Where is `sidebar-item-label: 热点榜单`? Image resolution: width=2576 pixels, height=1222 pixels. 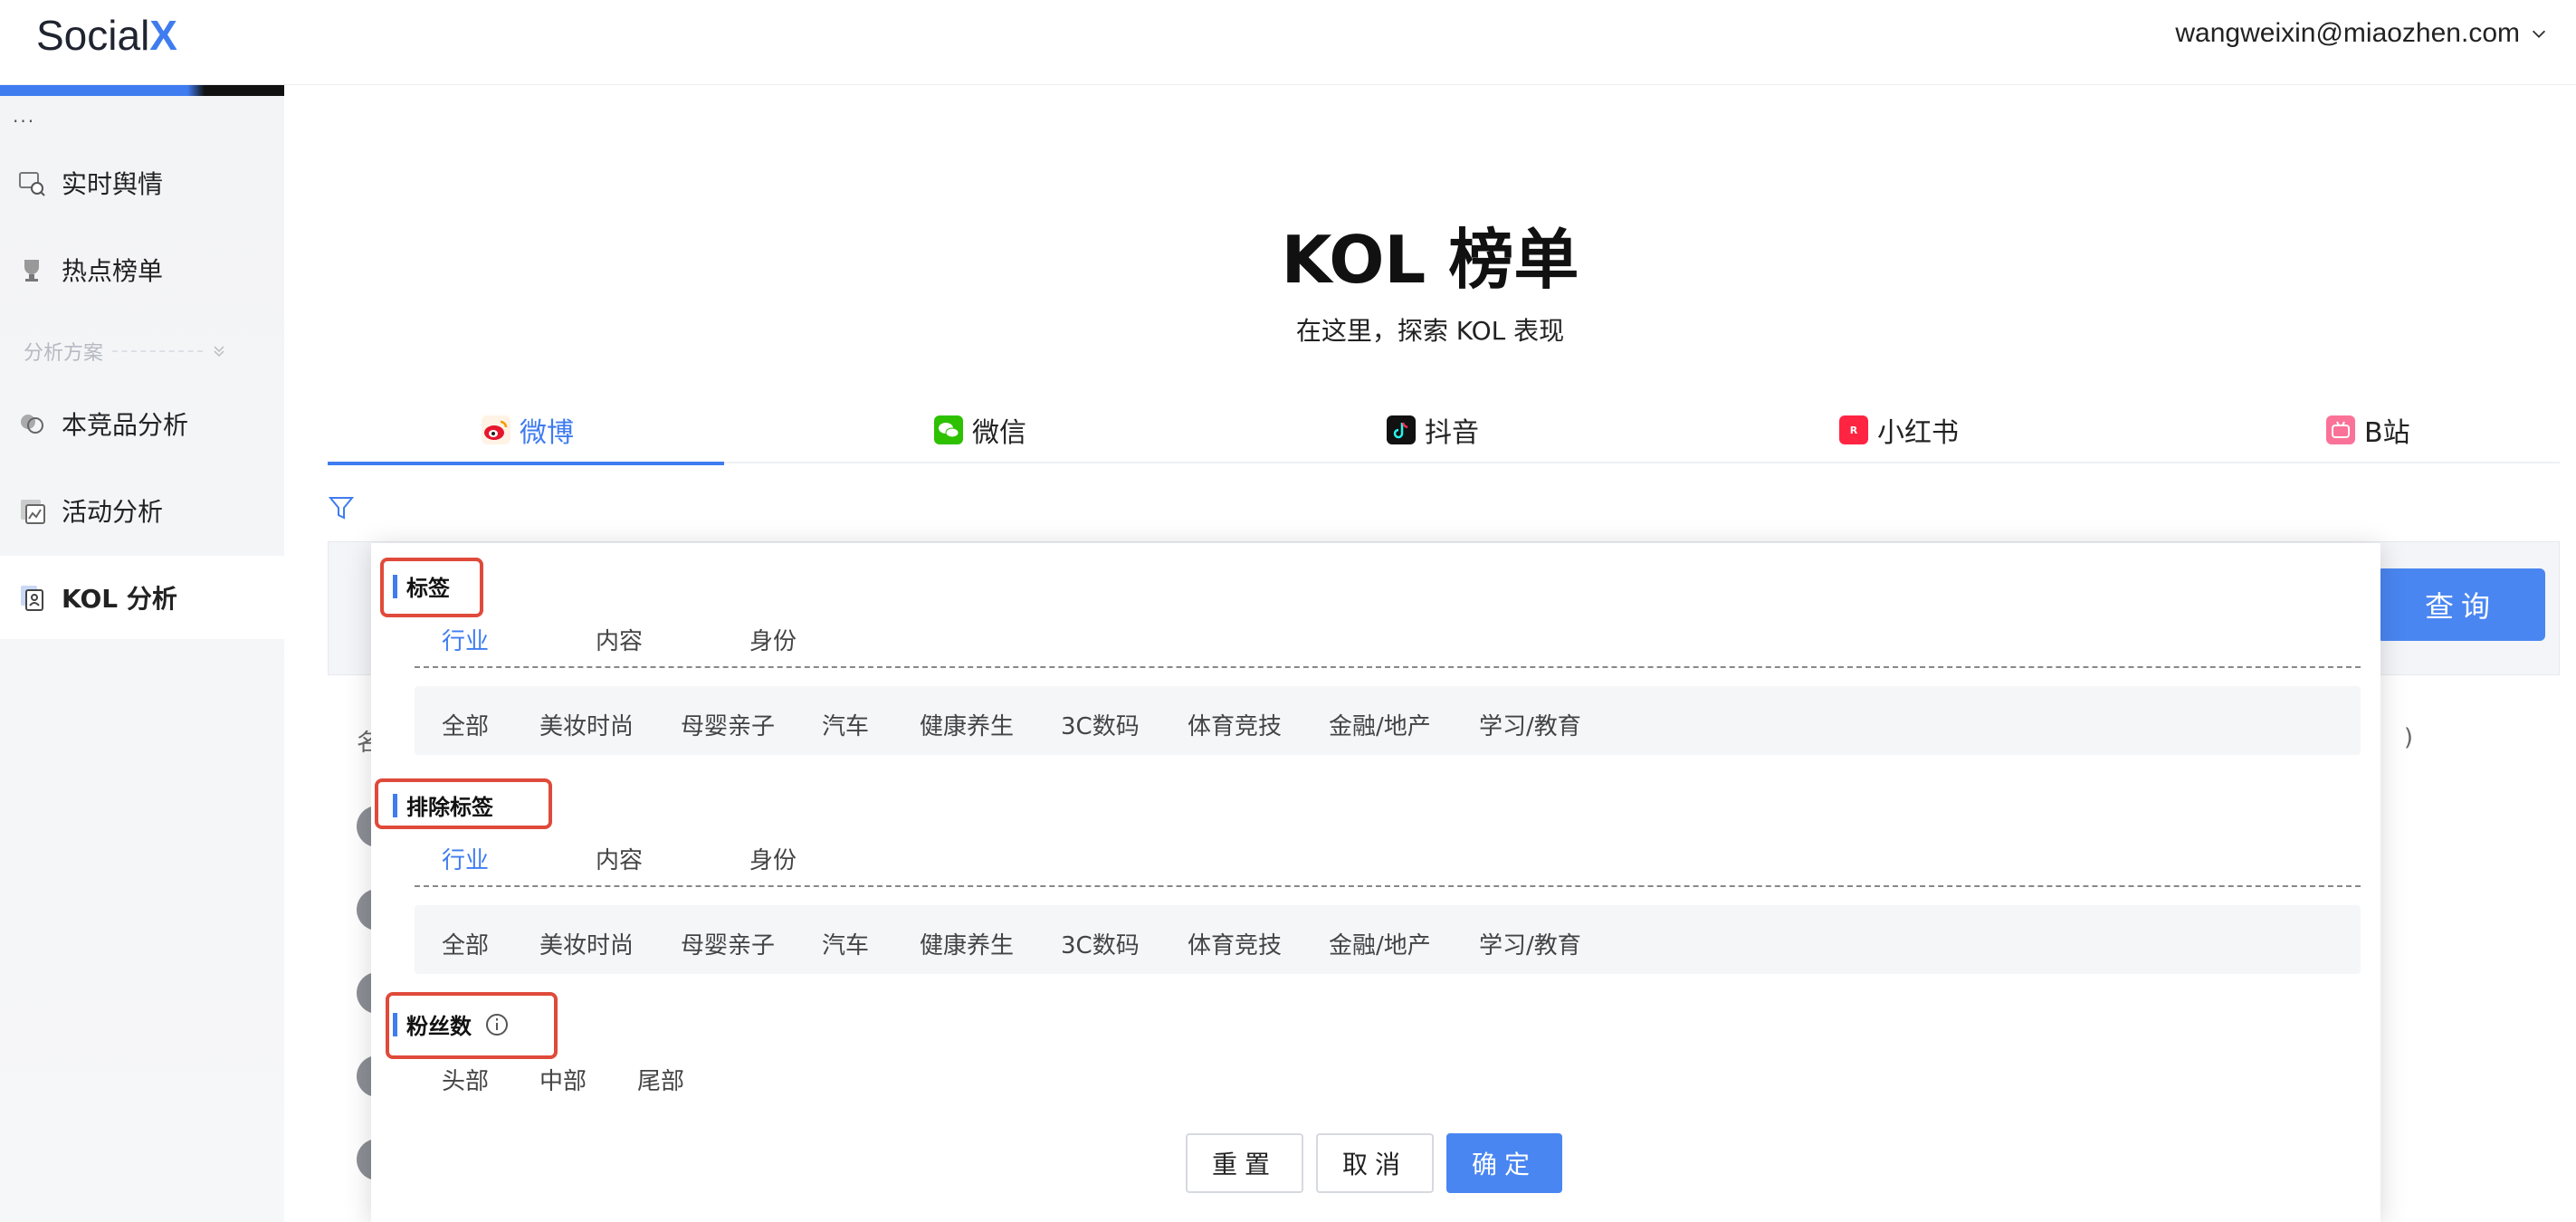
sidebar-item-label: 热点榜单 is located at coordinates (113, 271).